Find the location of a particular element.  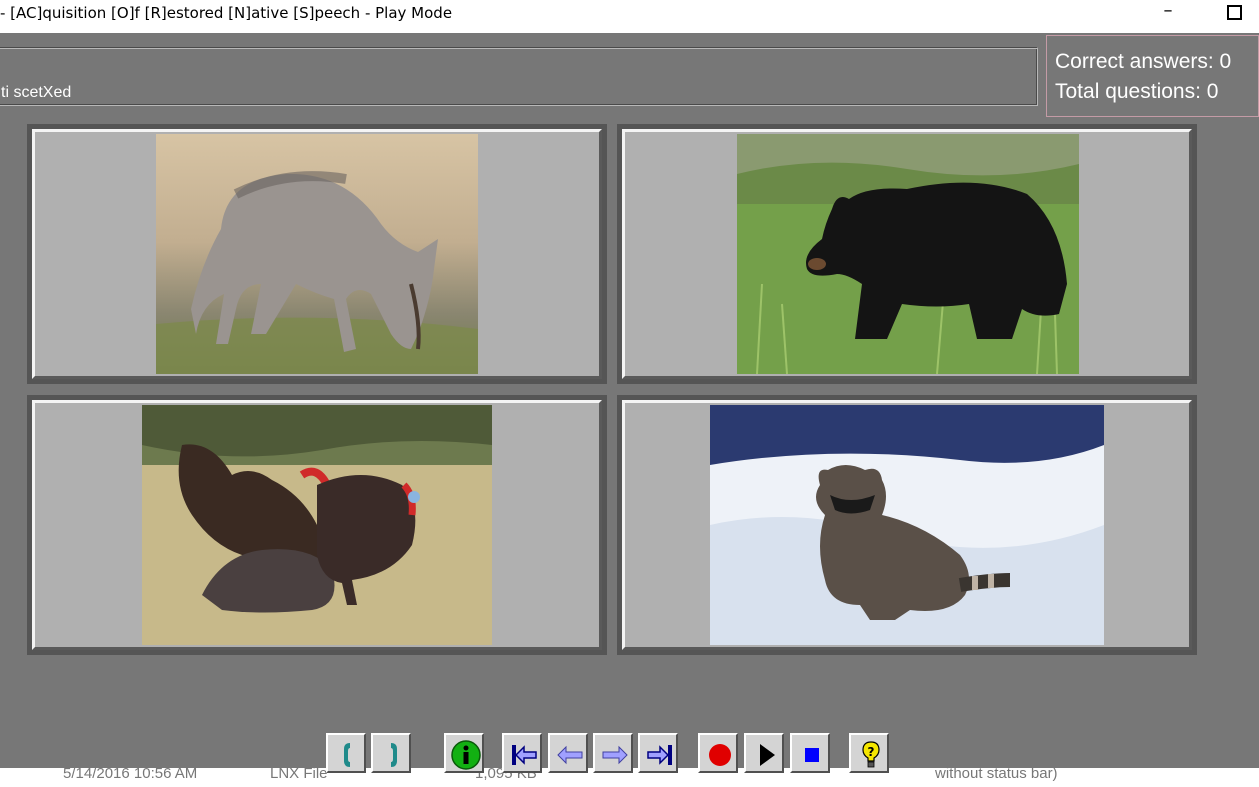

info-icon is located at coordinates (466, 755).